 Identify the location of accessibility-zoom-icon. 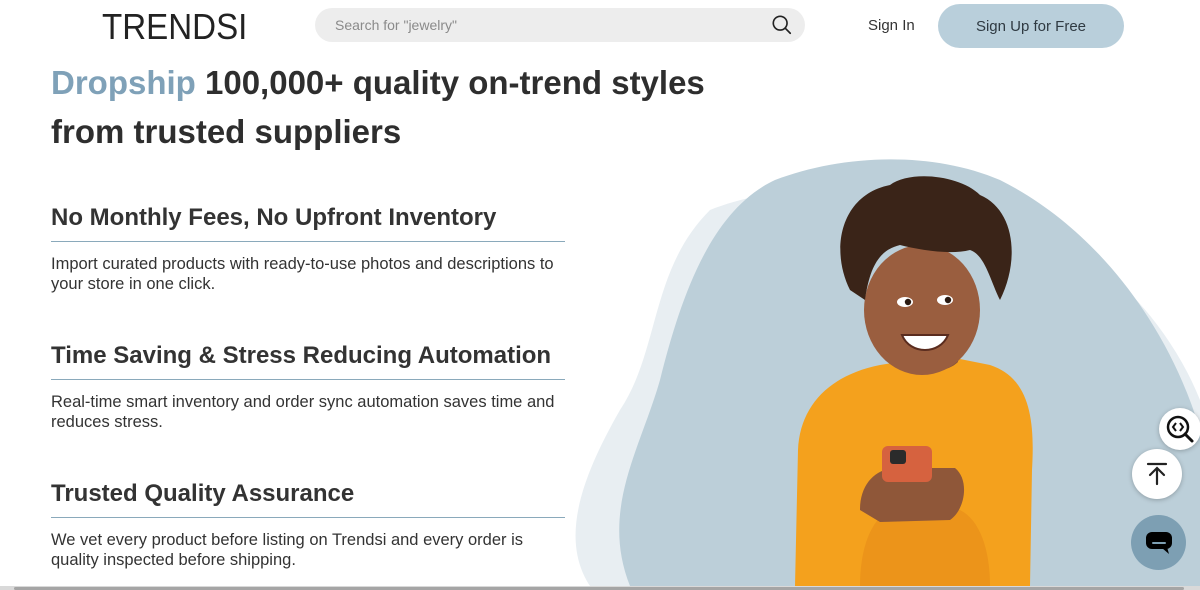
(1180, 429).